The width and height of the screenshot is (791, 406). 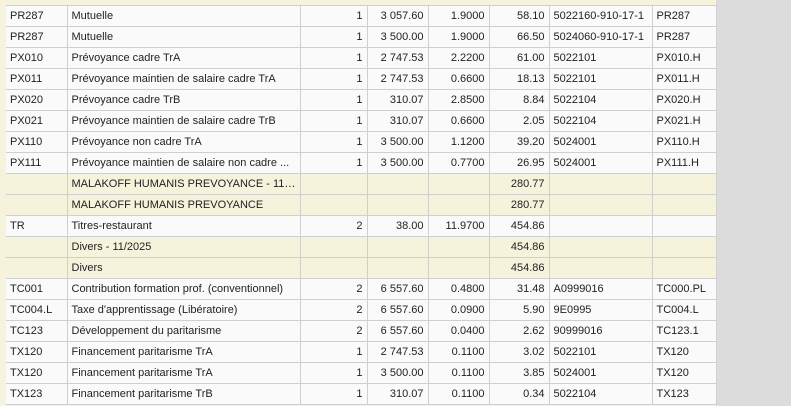 What do you see at coordinates (183, 58) in the screenshot?
I see `row-label: Prévoyance cadre TrA` at bounding box center [183, 58].